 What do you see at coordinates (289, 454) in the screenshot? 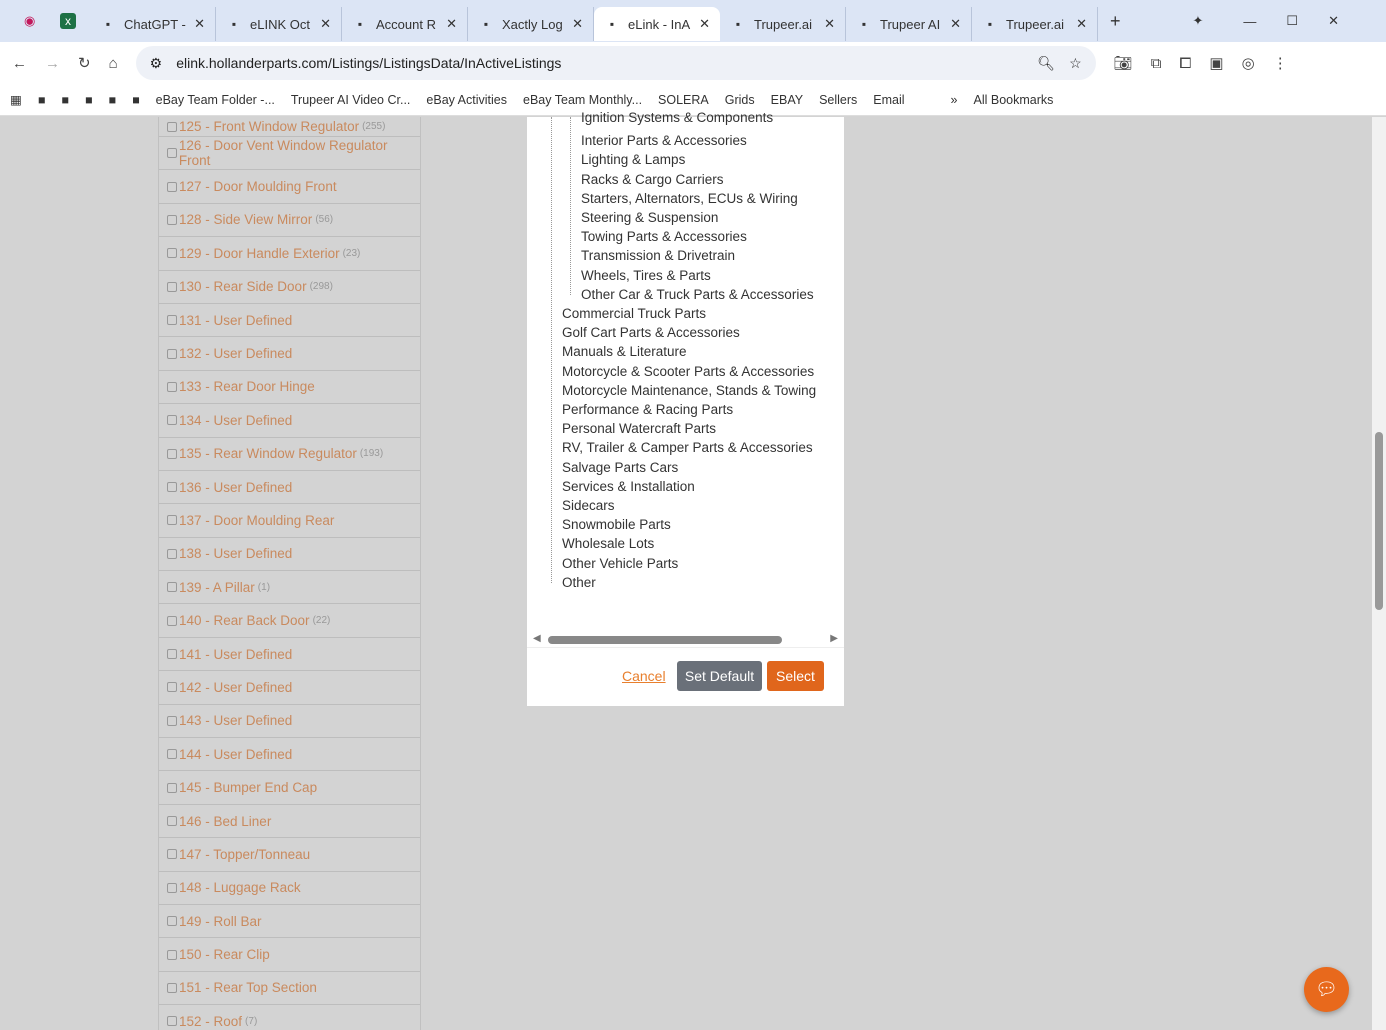
I see `list-item: 135 - Rear Window Regulator (193)` at bounding box center [289, 454].